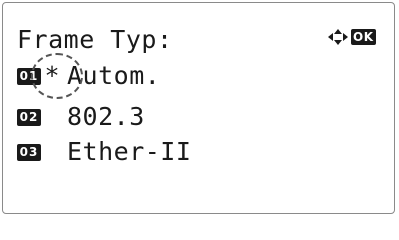 The height and width of the screenshot is (240, 399). Describe the element at coordinates (29, 117) in the screenshot. I see `option-number-badge: 02` at that location.